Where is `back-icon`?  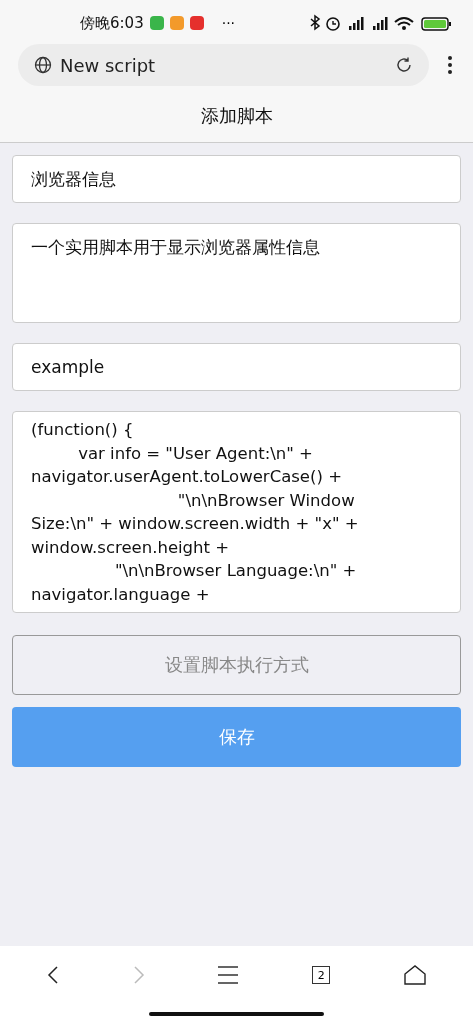
back-icon is located at coordinates (52, 975).